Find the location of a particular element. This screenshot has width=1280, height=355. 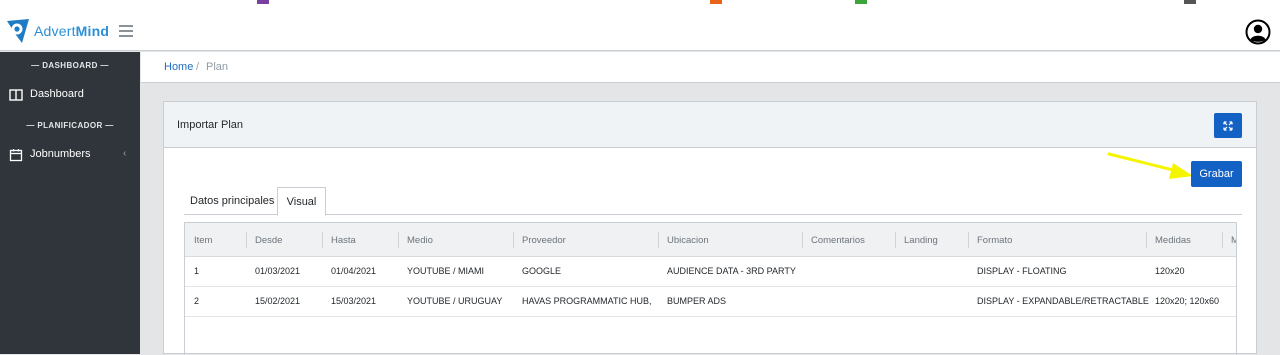

sidebar-section-planificador: — PLANIFICADOR — is located at coordinates (70, 125).